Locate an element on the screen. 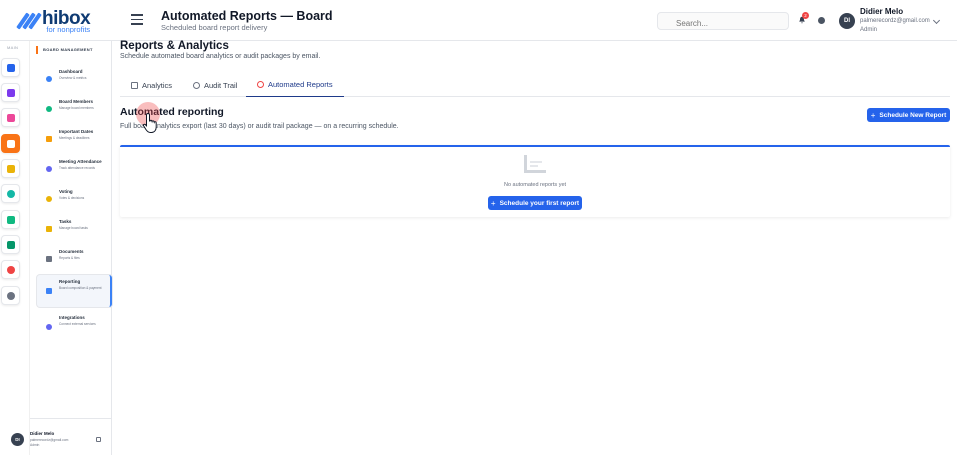 The width and height of the screenshot is (957, 455). sidebar-item-dashboard: Dashboard Overview & metrics is located at coordinates (74, 79).